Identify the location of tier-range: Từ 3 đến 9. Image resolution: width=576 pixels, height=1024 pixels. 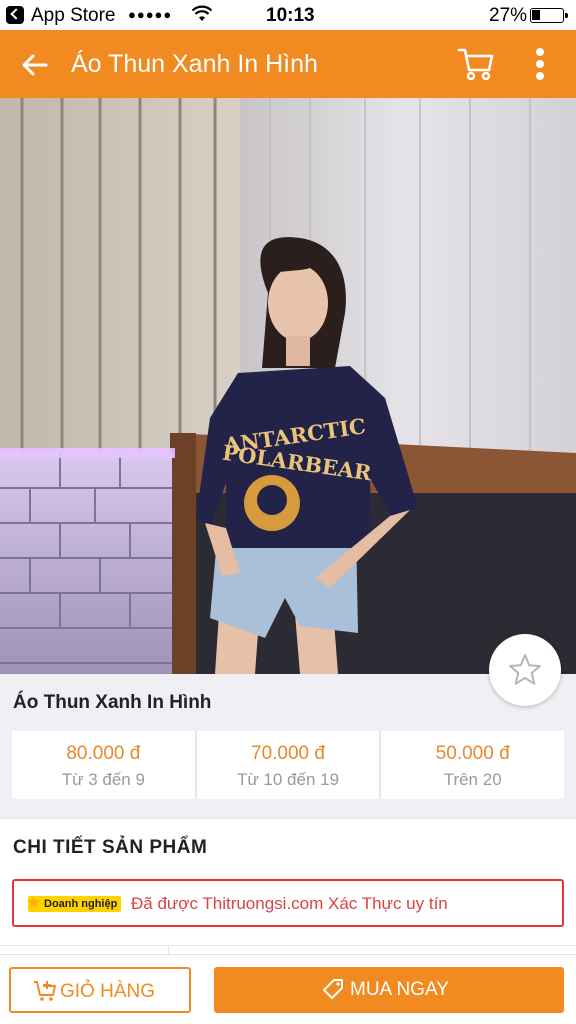
(103, 779).